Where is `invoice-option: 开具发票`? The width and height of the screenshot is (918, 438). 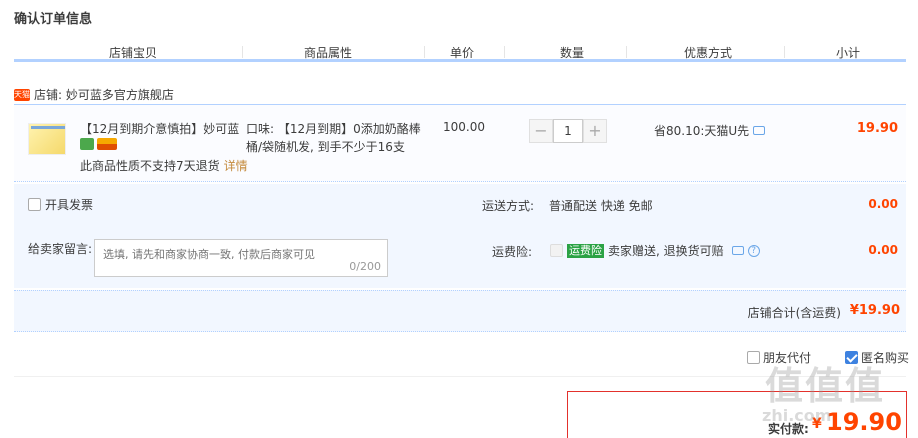 invoice-option: 开具发票 is located at coordinates (60, 204).